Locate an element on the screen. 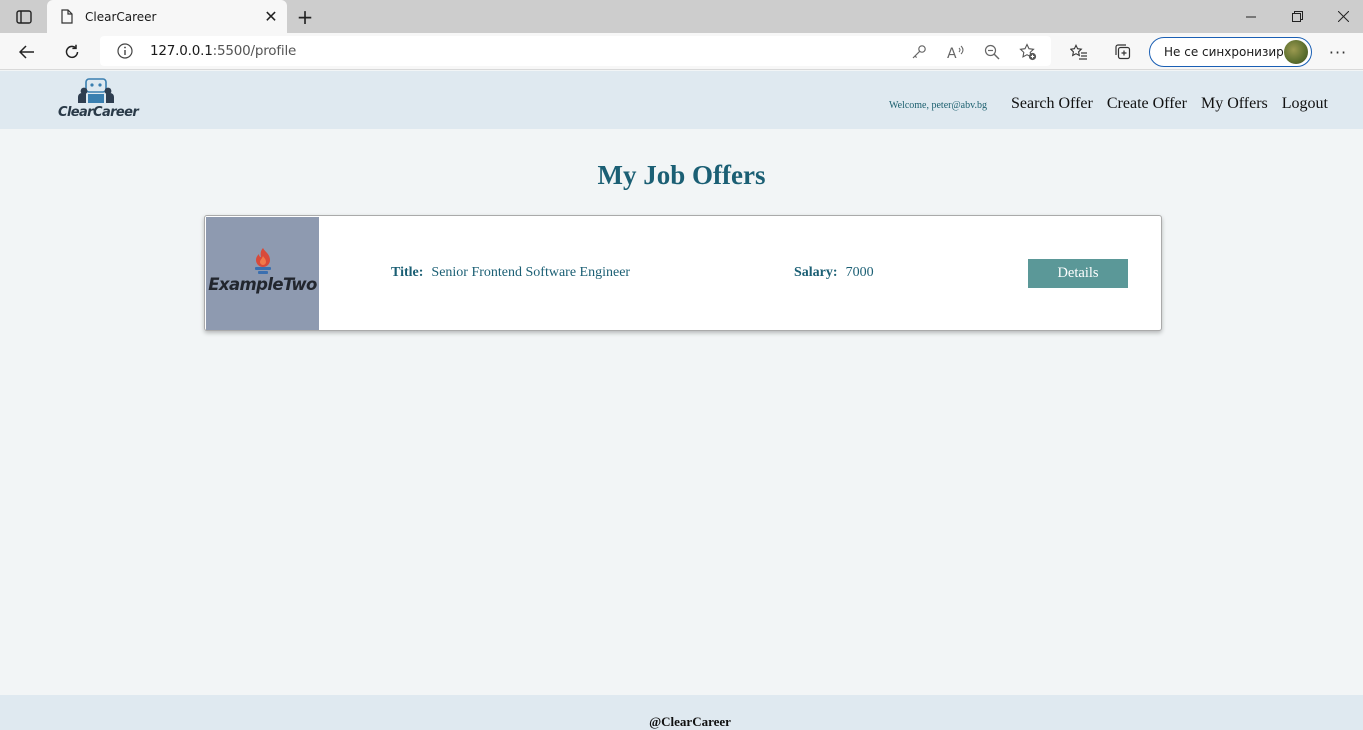 The image size is (1363, 730). welcome-text: Welcome, peter@abv.bg is located at coordinates (937, 105).